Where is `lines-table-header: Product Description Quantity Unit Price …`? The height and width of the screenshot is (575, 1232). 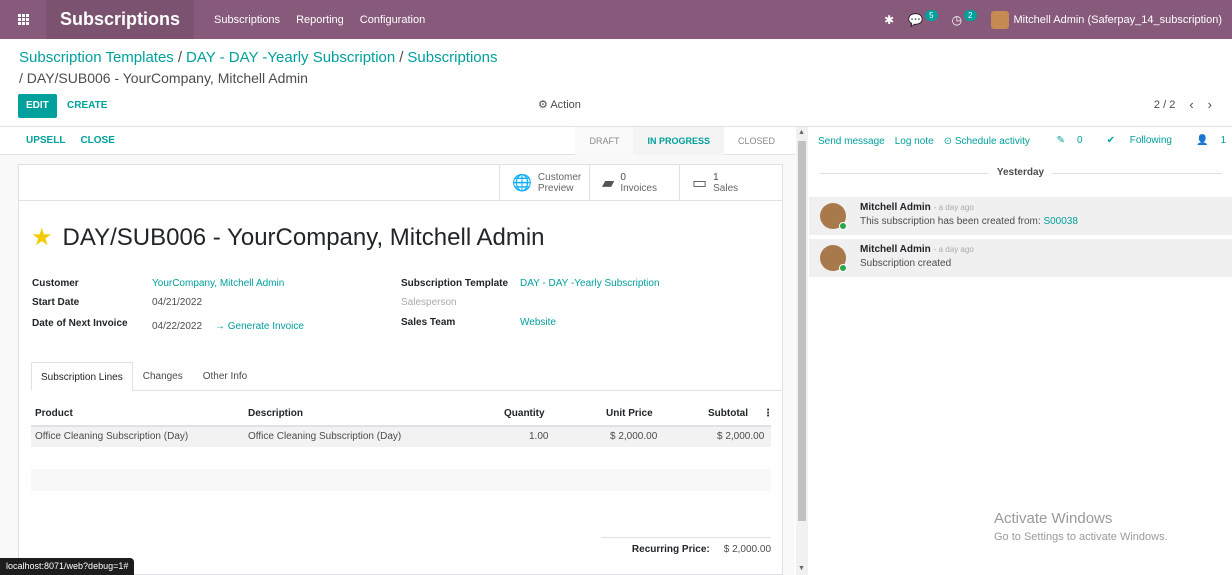 lines-table-header: Product Description Quantity Unit Price … is located at coordinates (402, 414).